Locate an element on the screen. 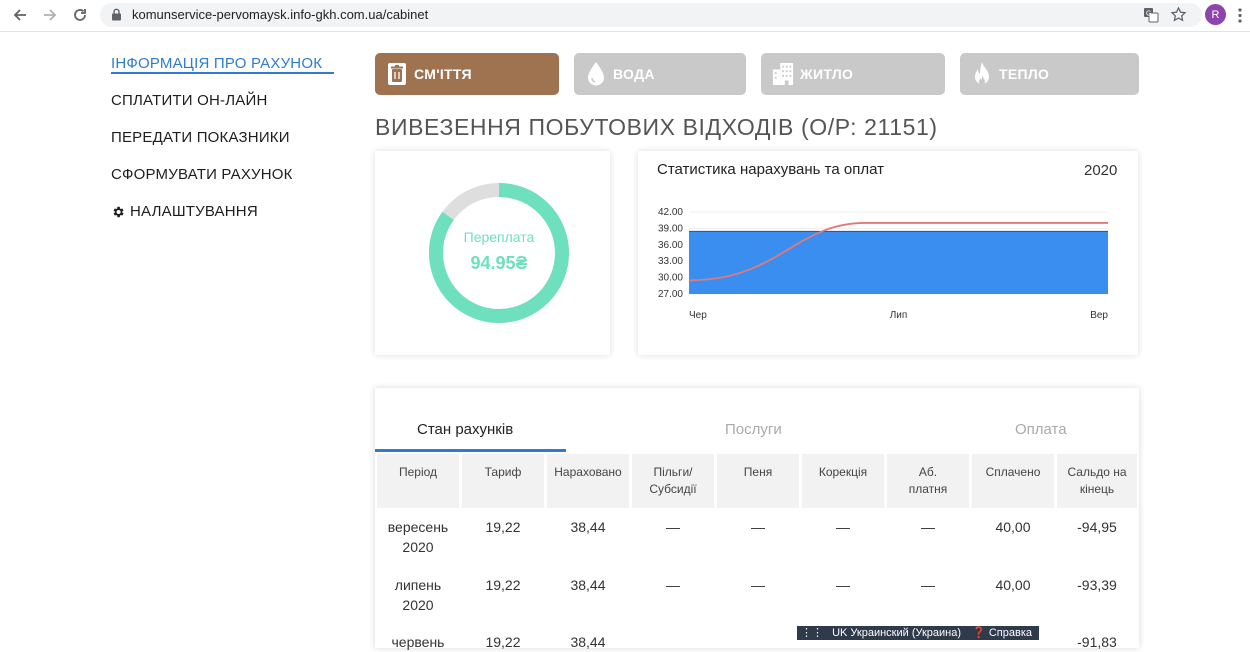 The height and width of the screenshot is (652, 1250). back-icon is located at coordinates (20, 15).